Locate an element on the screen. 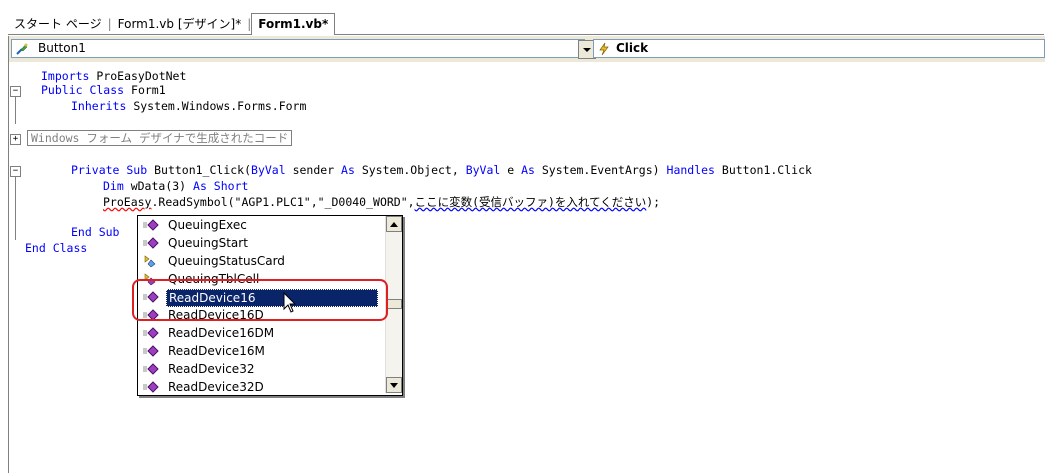 This screenshot has width=1052, height=473. object-dropdown-value: Button1 is located at coordinates (62, 48).